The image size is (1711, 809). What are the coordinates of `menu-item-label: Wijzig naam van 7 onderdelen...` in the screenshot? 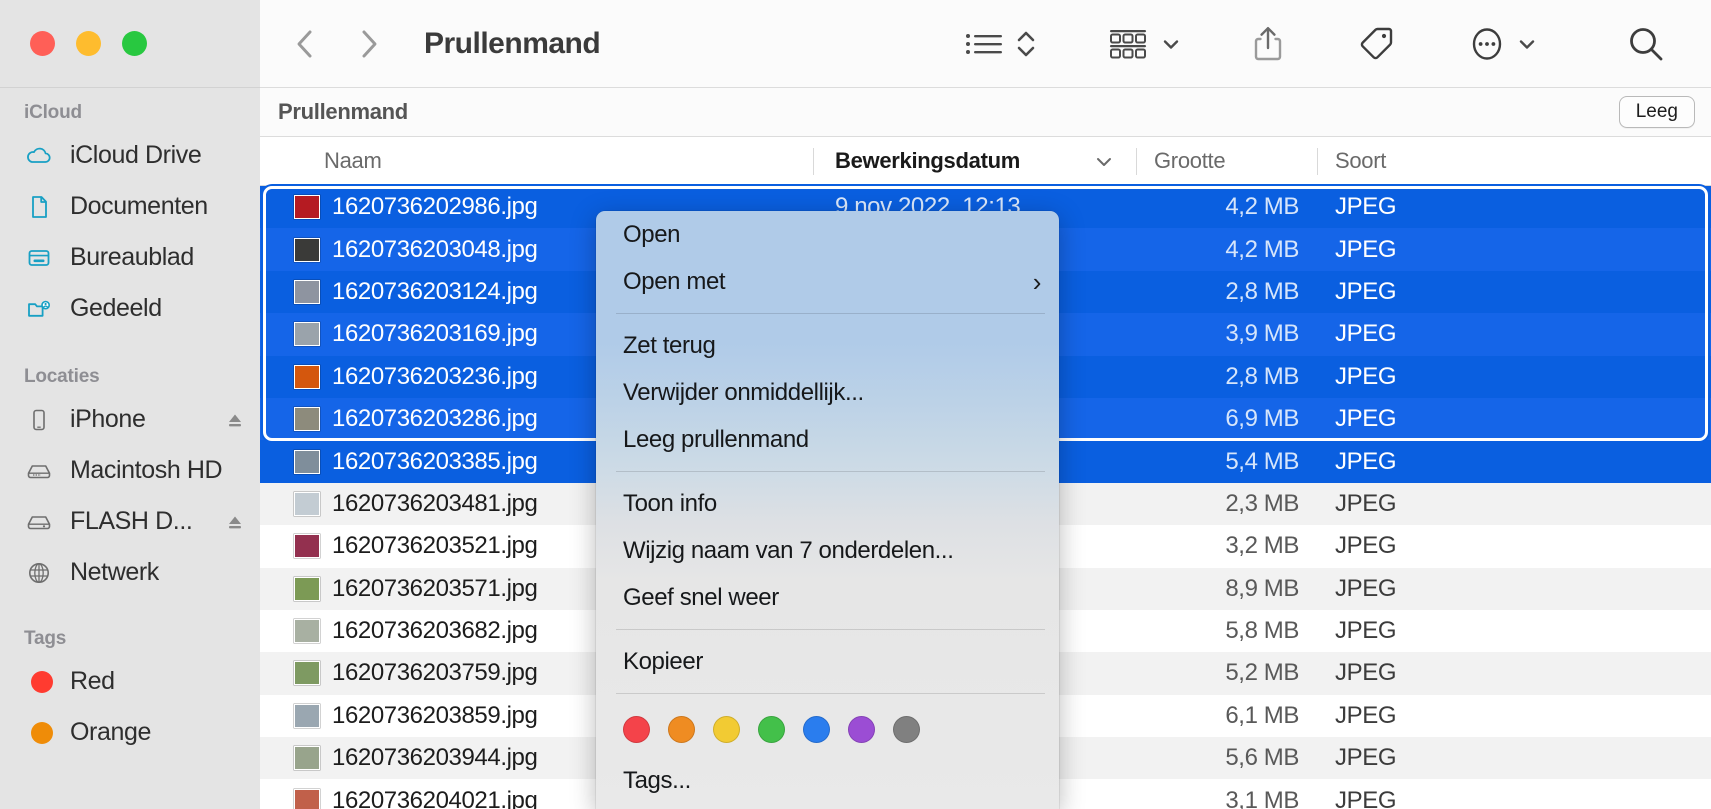 It's located at (788, 550).